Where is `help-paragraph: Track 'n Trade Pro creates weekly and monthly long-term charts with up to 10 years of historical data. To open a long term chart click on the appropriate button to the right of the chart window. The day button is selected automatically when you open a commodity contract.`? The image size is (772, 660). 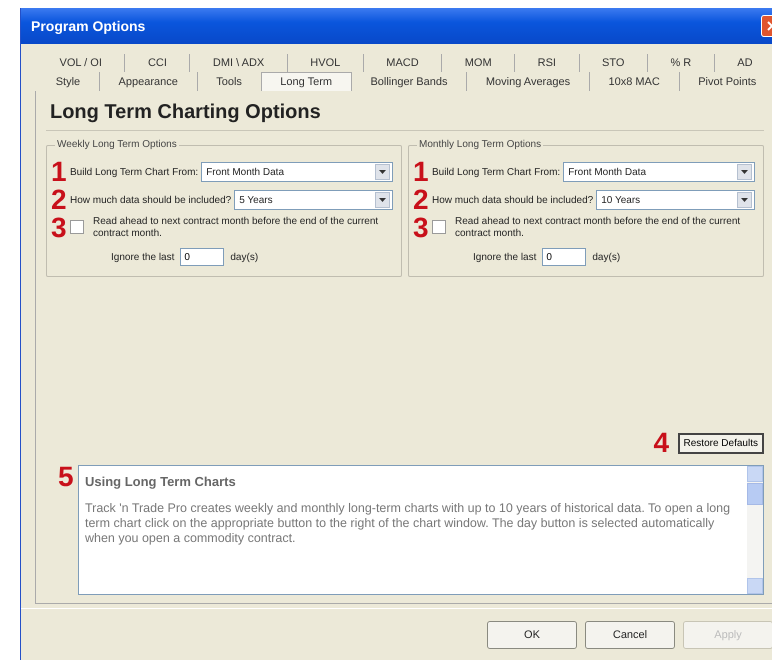 help-paragraph: Track 'n Trade Pro creates weekly and monthly long-term charts with up to 10 years of historical data. To open a long term chart click on the appropriate button to the right of the chart window. The day button is selected automatically when you open a commodity contract. is located at coordinates (408, 523).